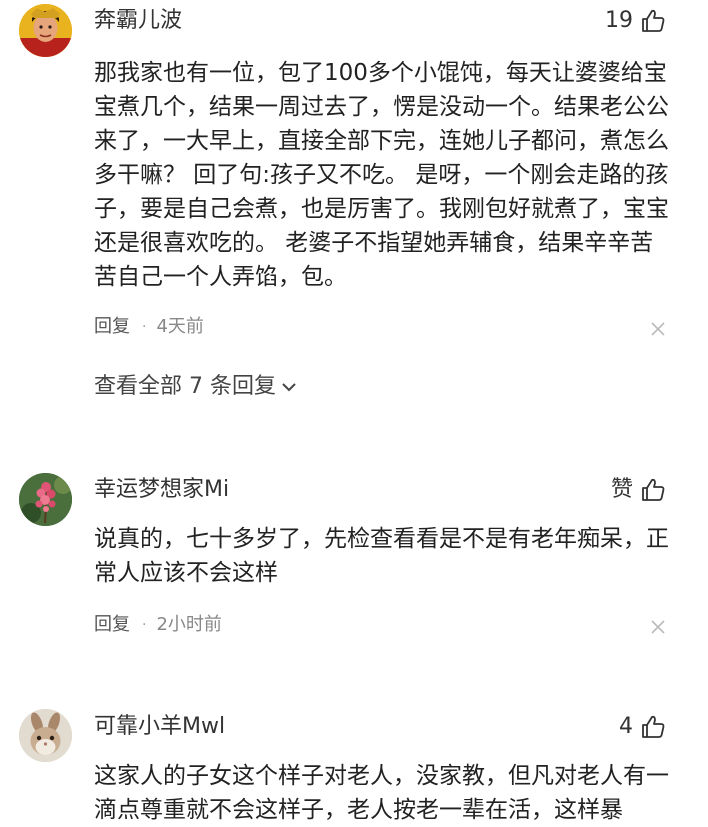 The image size is (708, 827). What do you see at coordinates (180, 326) in the screenshot?
I see `comment-time: 4天前` at bounding box center [180, 326].